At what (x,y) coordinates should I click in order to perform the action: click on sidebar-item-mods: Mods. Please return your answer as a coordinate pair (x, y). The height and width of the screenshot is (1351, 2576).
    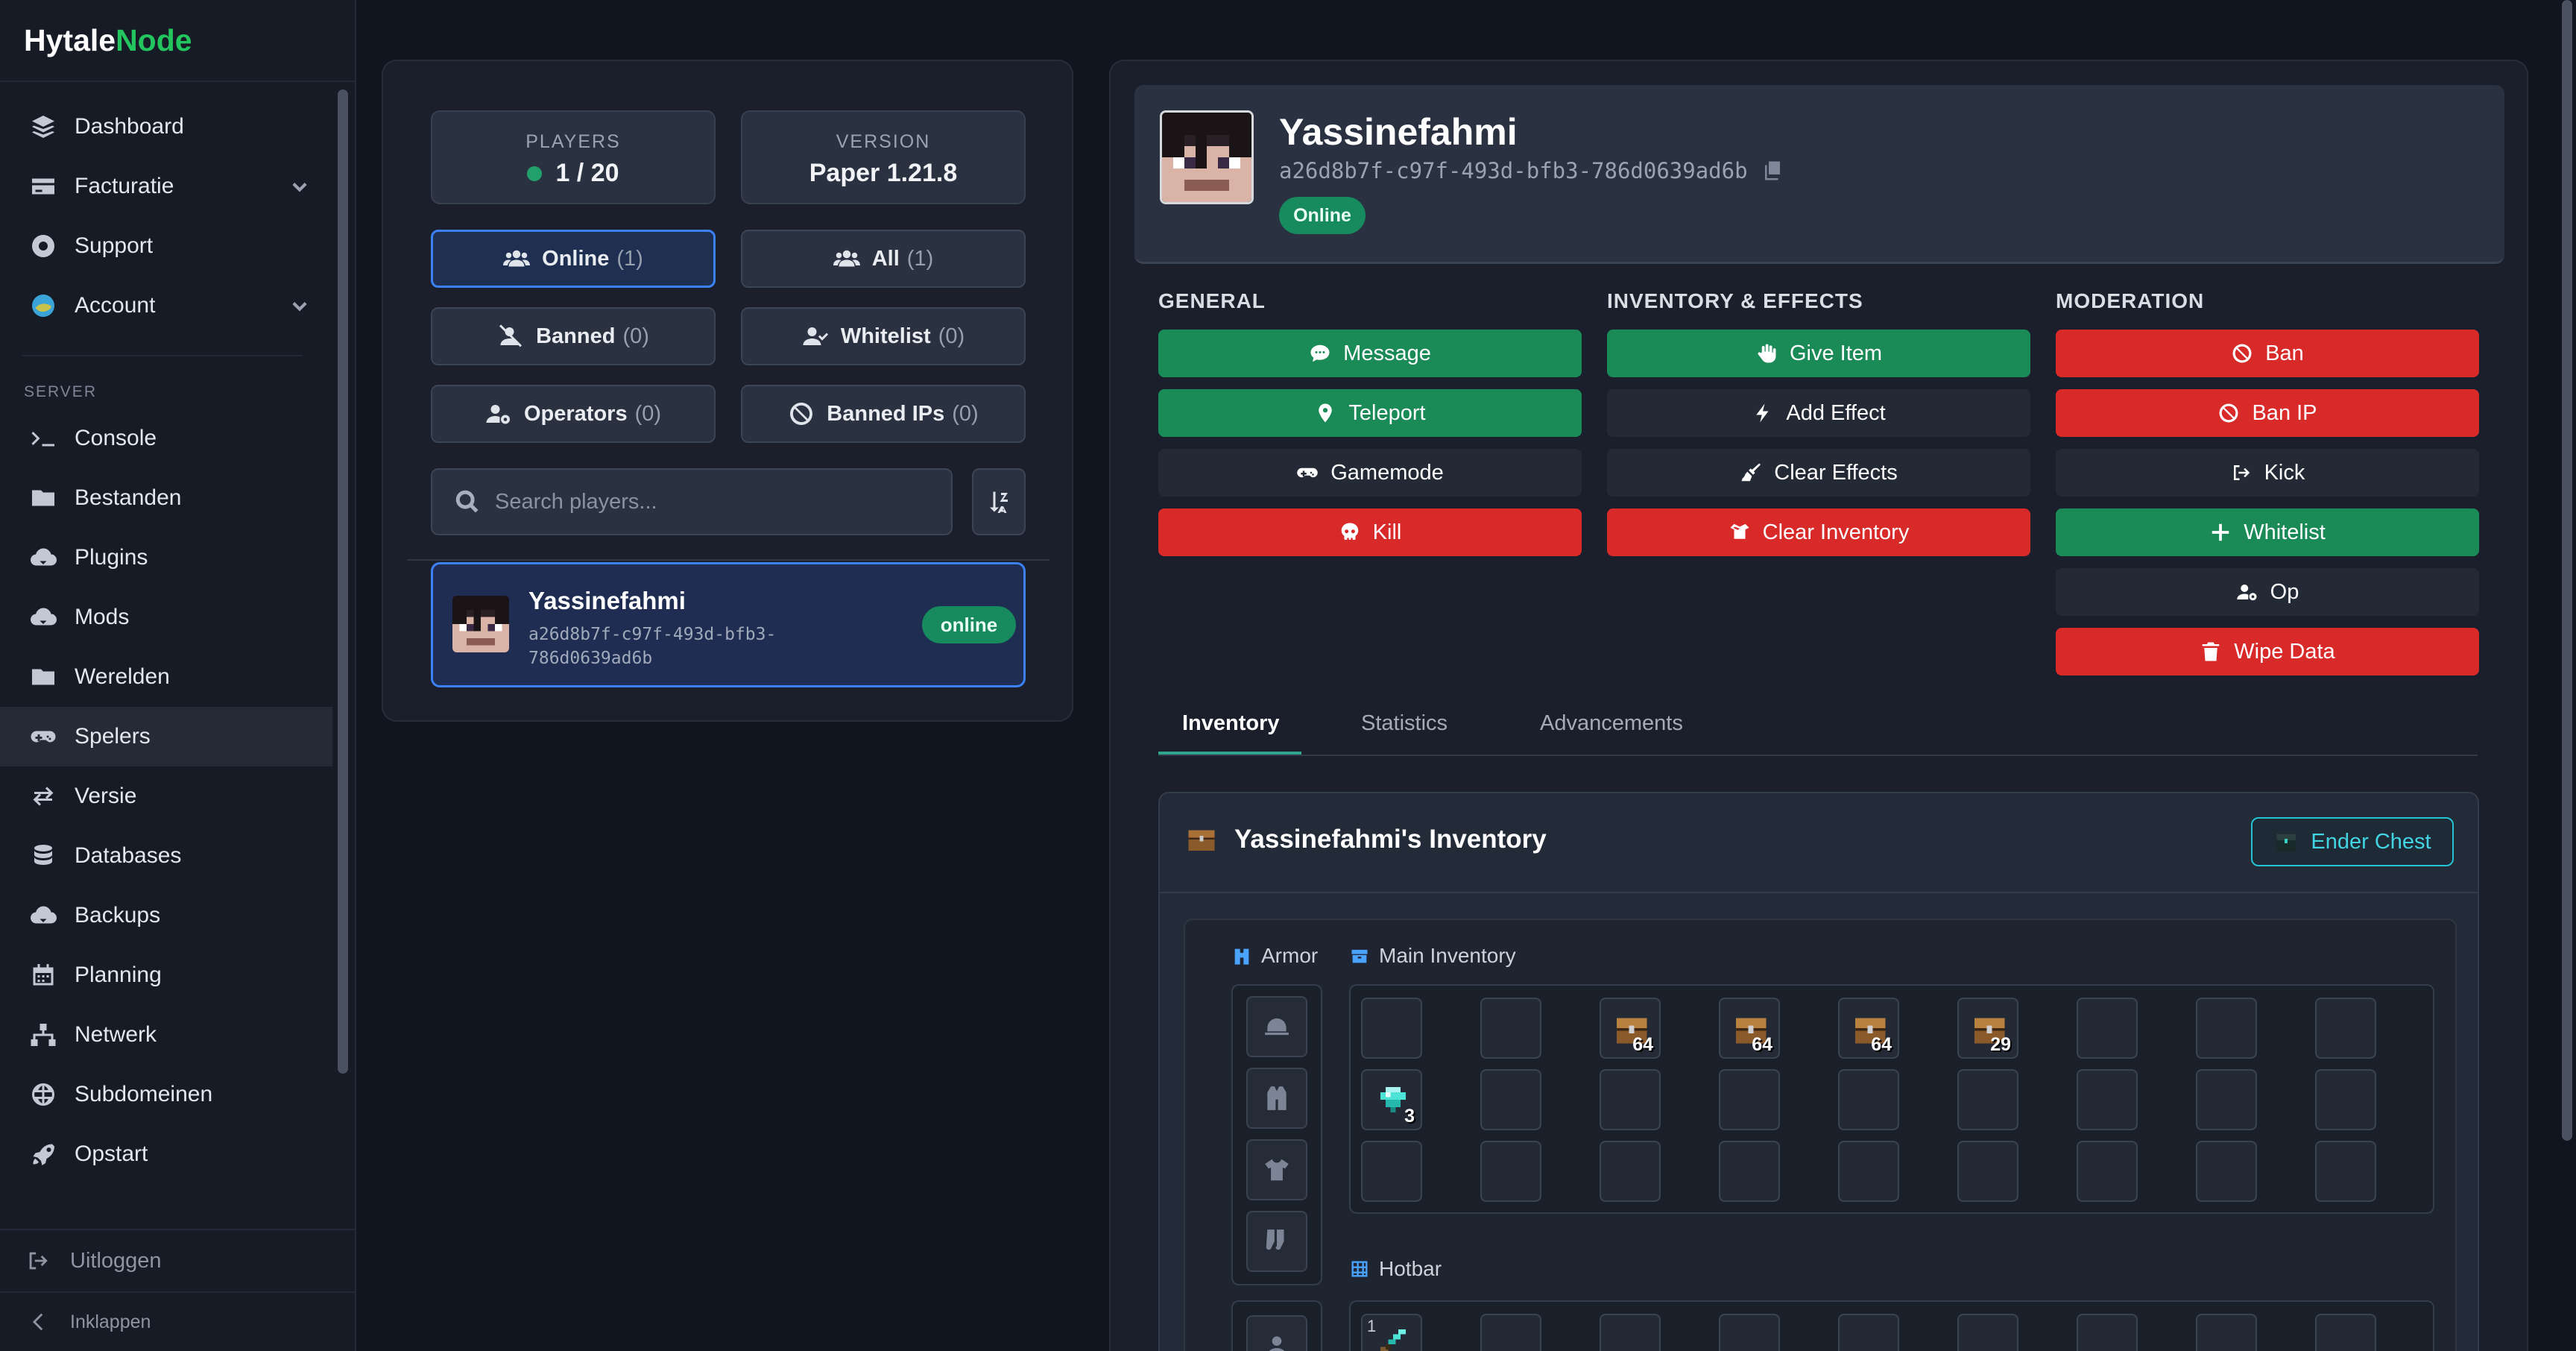
    Looking at the image, I should click on (166, 617).